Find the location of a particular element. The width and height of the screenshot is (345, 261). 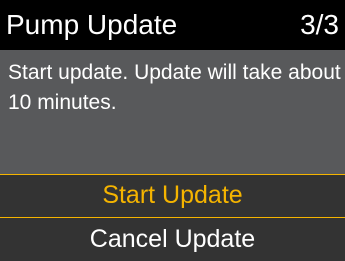

cancel-update-label: Cancel Update is located at coordinates (172, 239).